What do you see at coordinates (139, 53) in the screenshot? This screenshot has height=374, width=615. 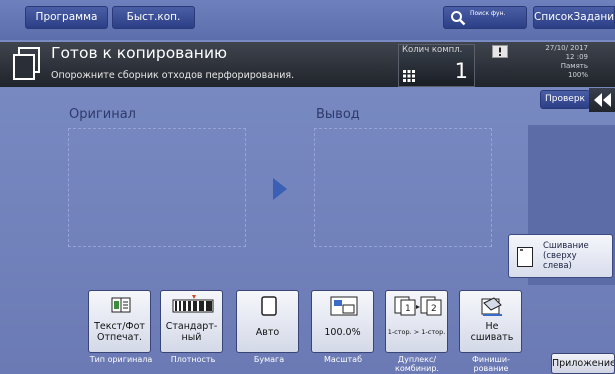 I see `status-title: Готов к копированию` at bounding box center [139, 53].